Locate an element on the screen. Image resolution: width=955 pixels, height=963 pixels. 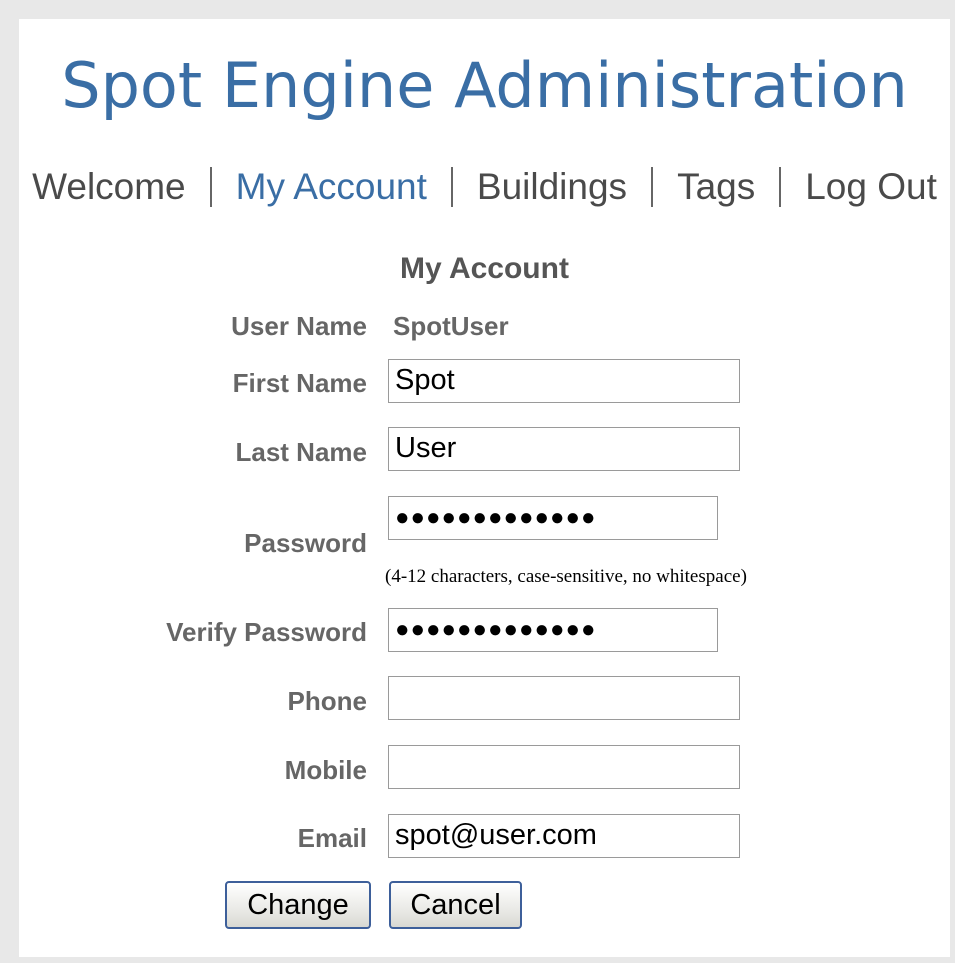
nav-welcome: Welcome is located at coordinates (109, 187).